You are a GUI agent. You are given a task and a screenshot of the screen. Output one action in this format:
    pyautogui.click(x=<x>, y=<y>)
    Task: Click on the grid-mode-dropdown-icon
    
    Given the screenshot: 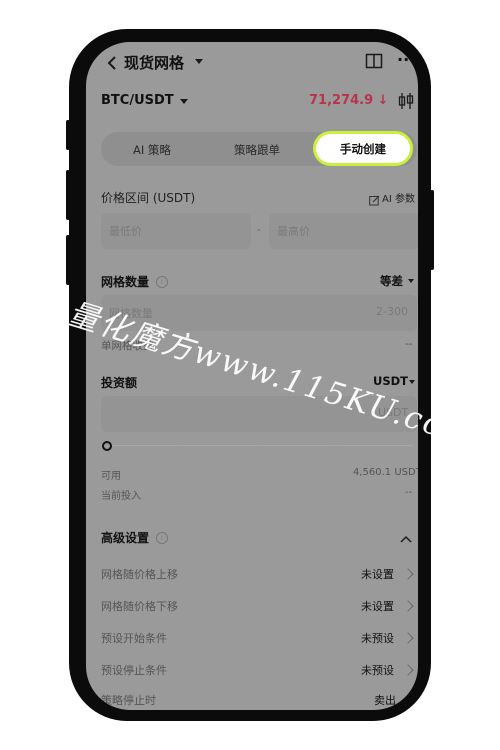 What is the action you would take?
    pyautogui.click(x=411, y=281)
    